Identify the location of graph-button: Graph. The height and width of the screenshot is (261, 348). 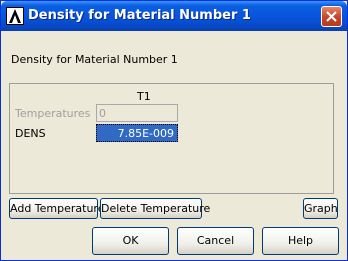
(320, 208).